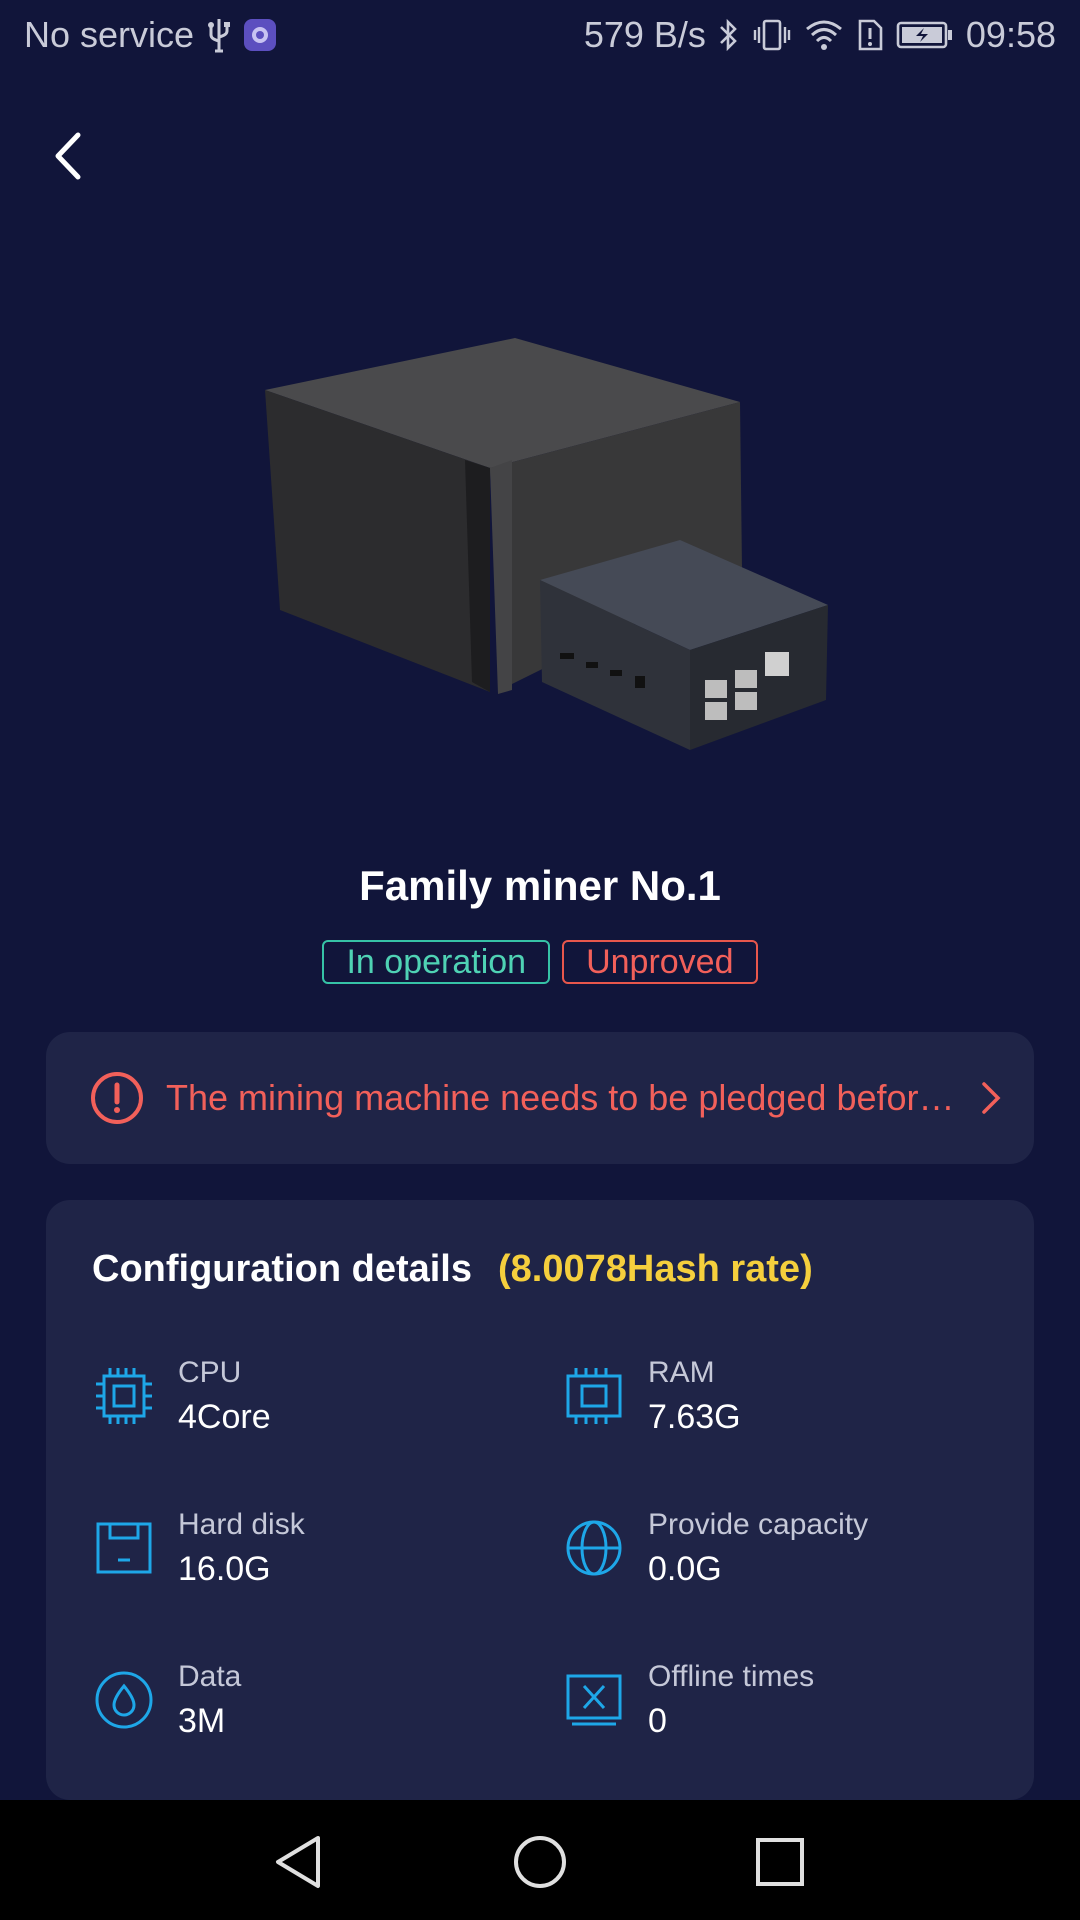  What do you see at coordinates (241, 1524) in the screenshot?
I see `spec-label: Hard disk` at bounding box center [241, 1524].